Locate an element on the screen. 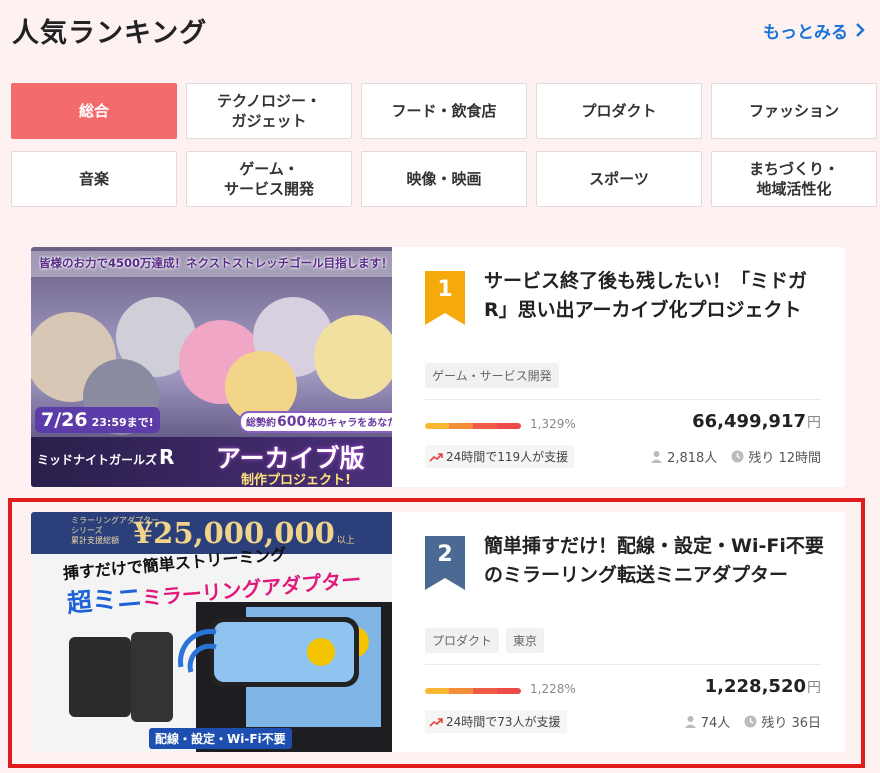 The image size is (880, 773). total-suffix: 以上 is located at coordinates (345, 541).